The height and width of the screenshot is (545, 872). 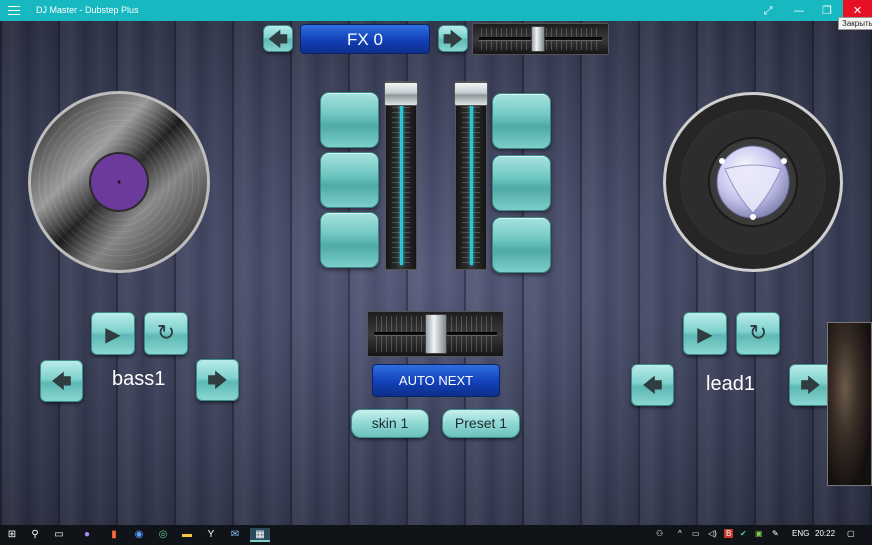 I want to click on minimize-icon: —, so click(x=799, y=10).